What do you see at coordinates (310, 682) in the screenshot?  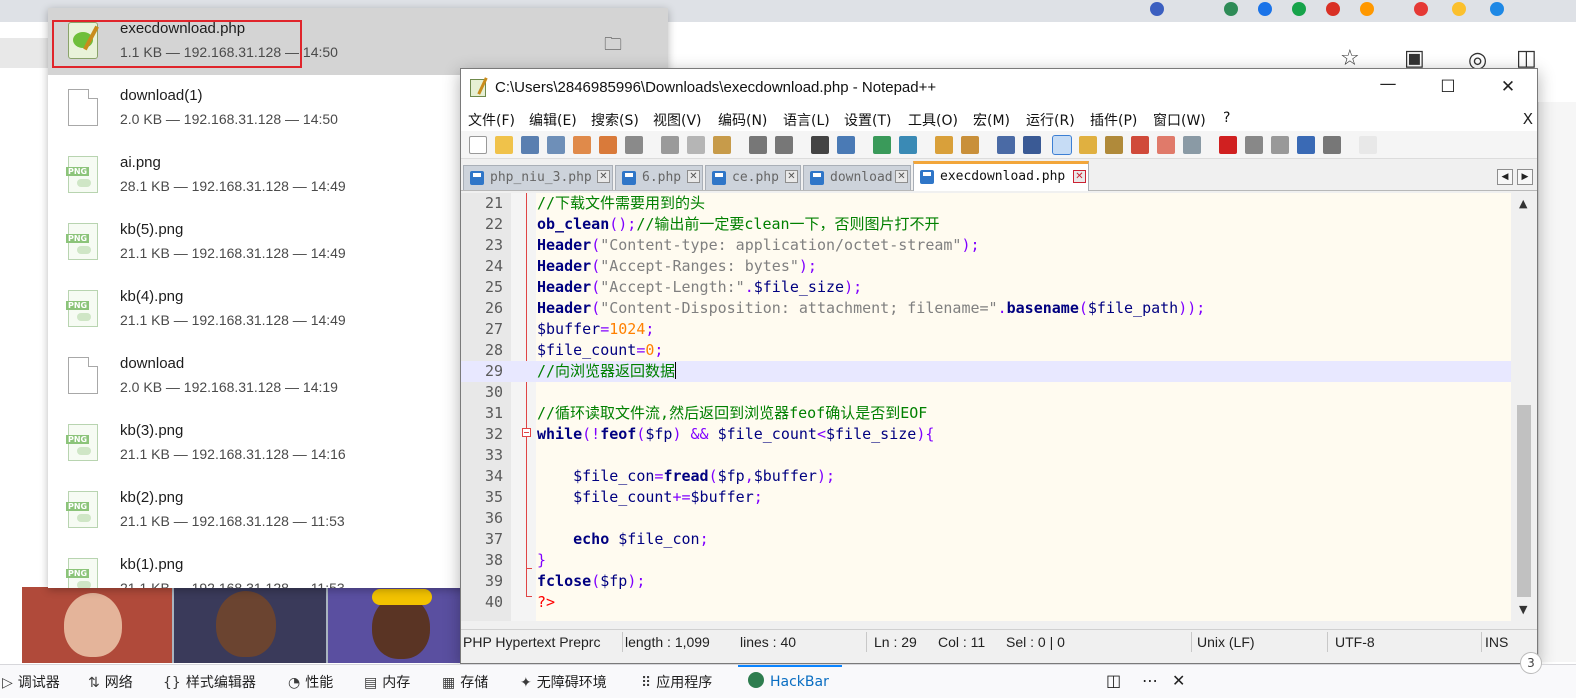 I see `devtools-tab-performance: ◔ 性能` at bounding box center [310, 682].